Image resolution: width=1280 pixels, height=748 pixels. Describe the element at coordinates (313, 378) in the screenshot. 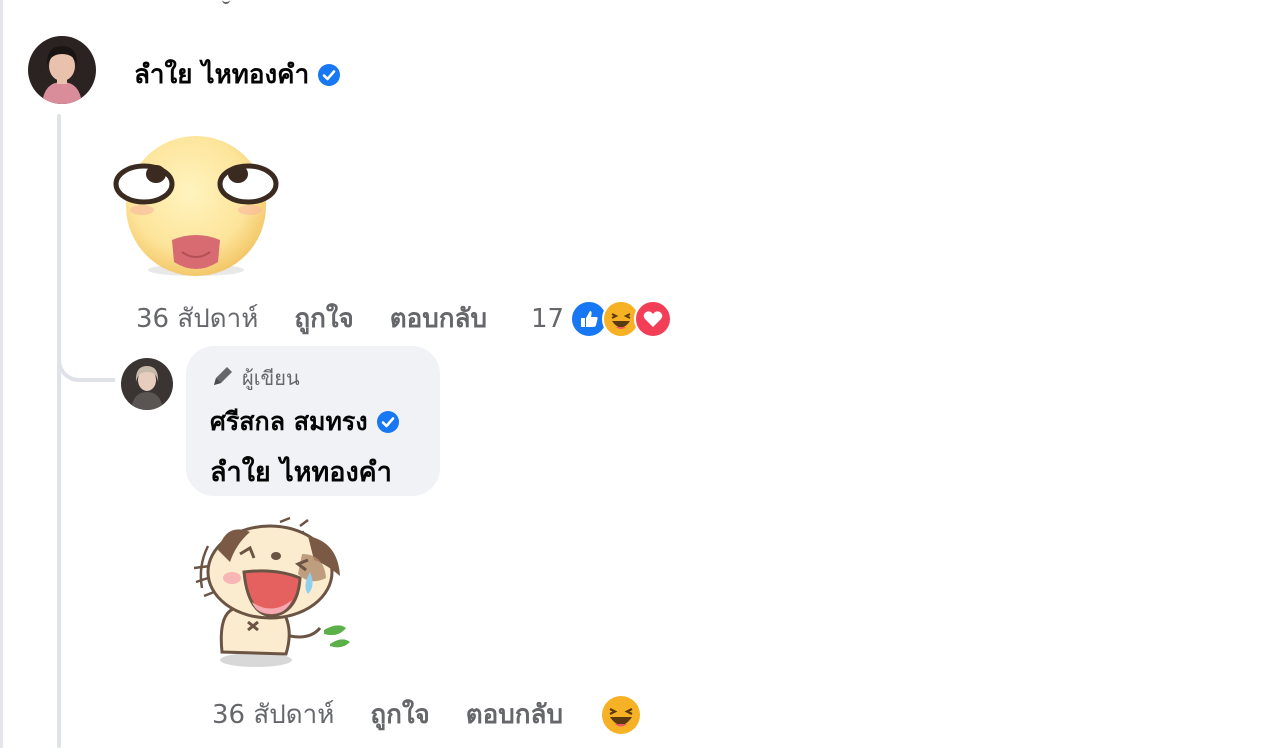

I see `author-badge: ผู้เขียน` at that location.